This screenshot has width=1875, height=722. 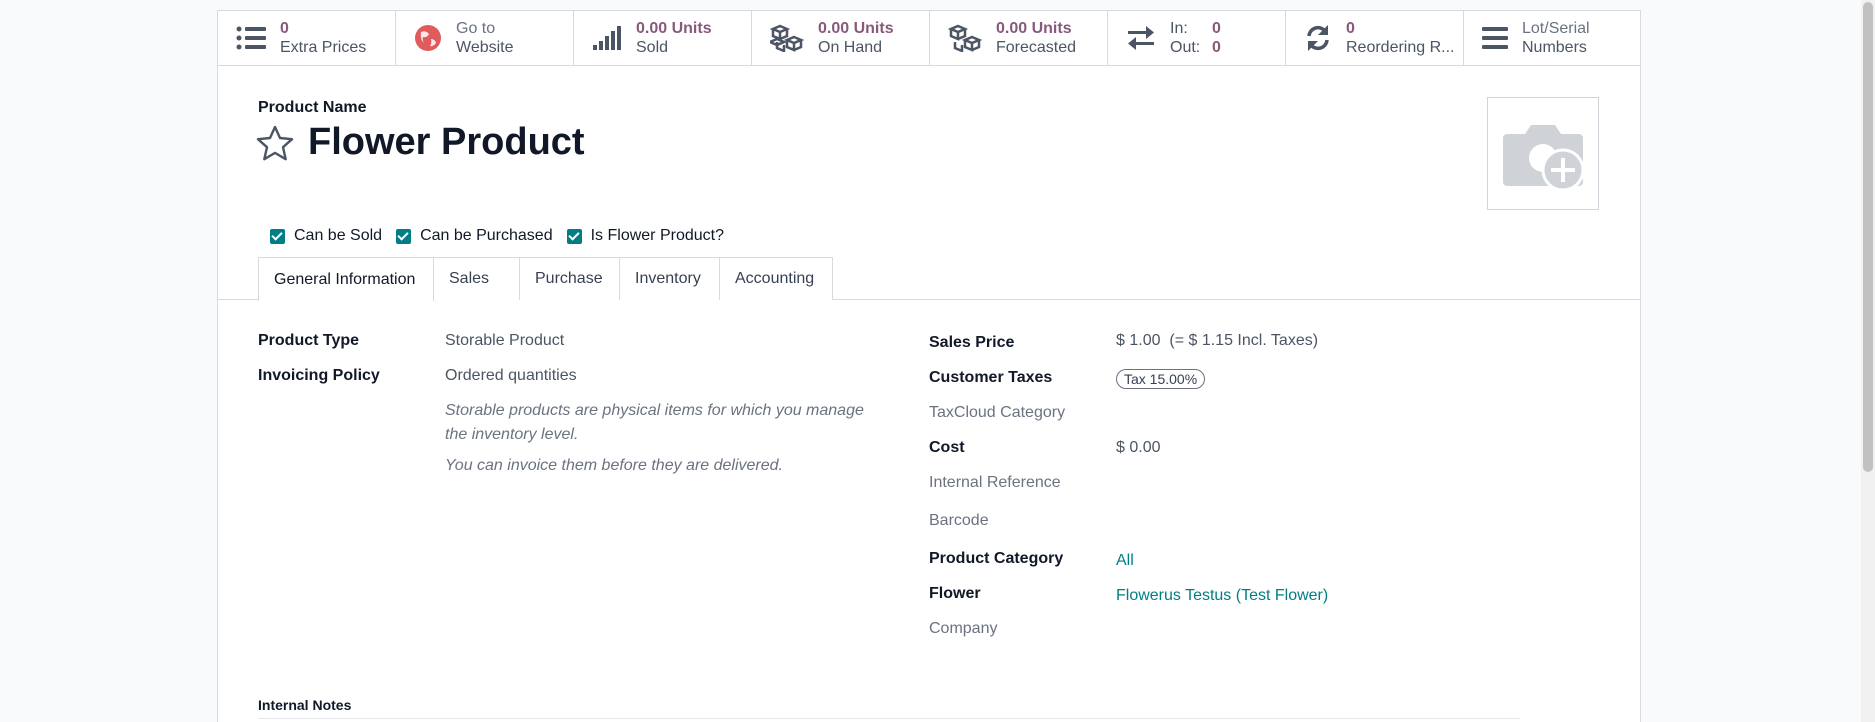 What do you see at coordinates (1552, 38) in the screenshot?
I see `lot-serial-button: Lot/Serial Numbers` at bounding box center [1552, 38].